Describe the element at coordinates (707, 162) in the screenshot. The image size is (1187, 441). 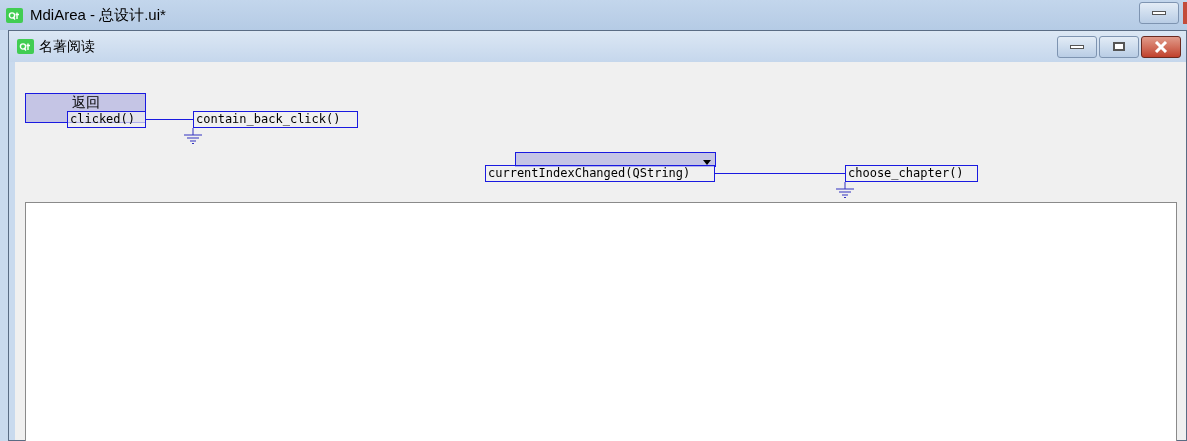
I see `dropdown-arrow-icon` at that location.